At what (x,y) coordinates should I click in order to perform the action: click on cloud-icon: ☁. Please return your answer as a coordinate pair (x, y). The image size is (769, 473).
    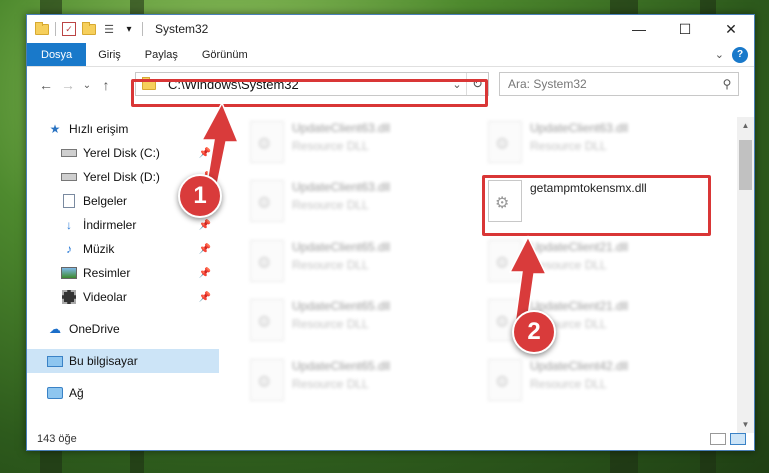
    Looking at the image, I should click on (55, 329).